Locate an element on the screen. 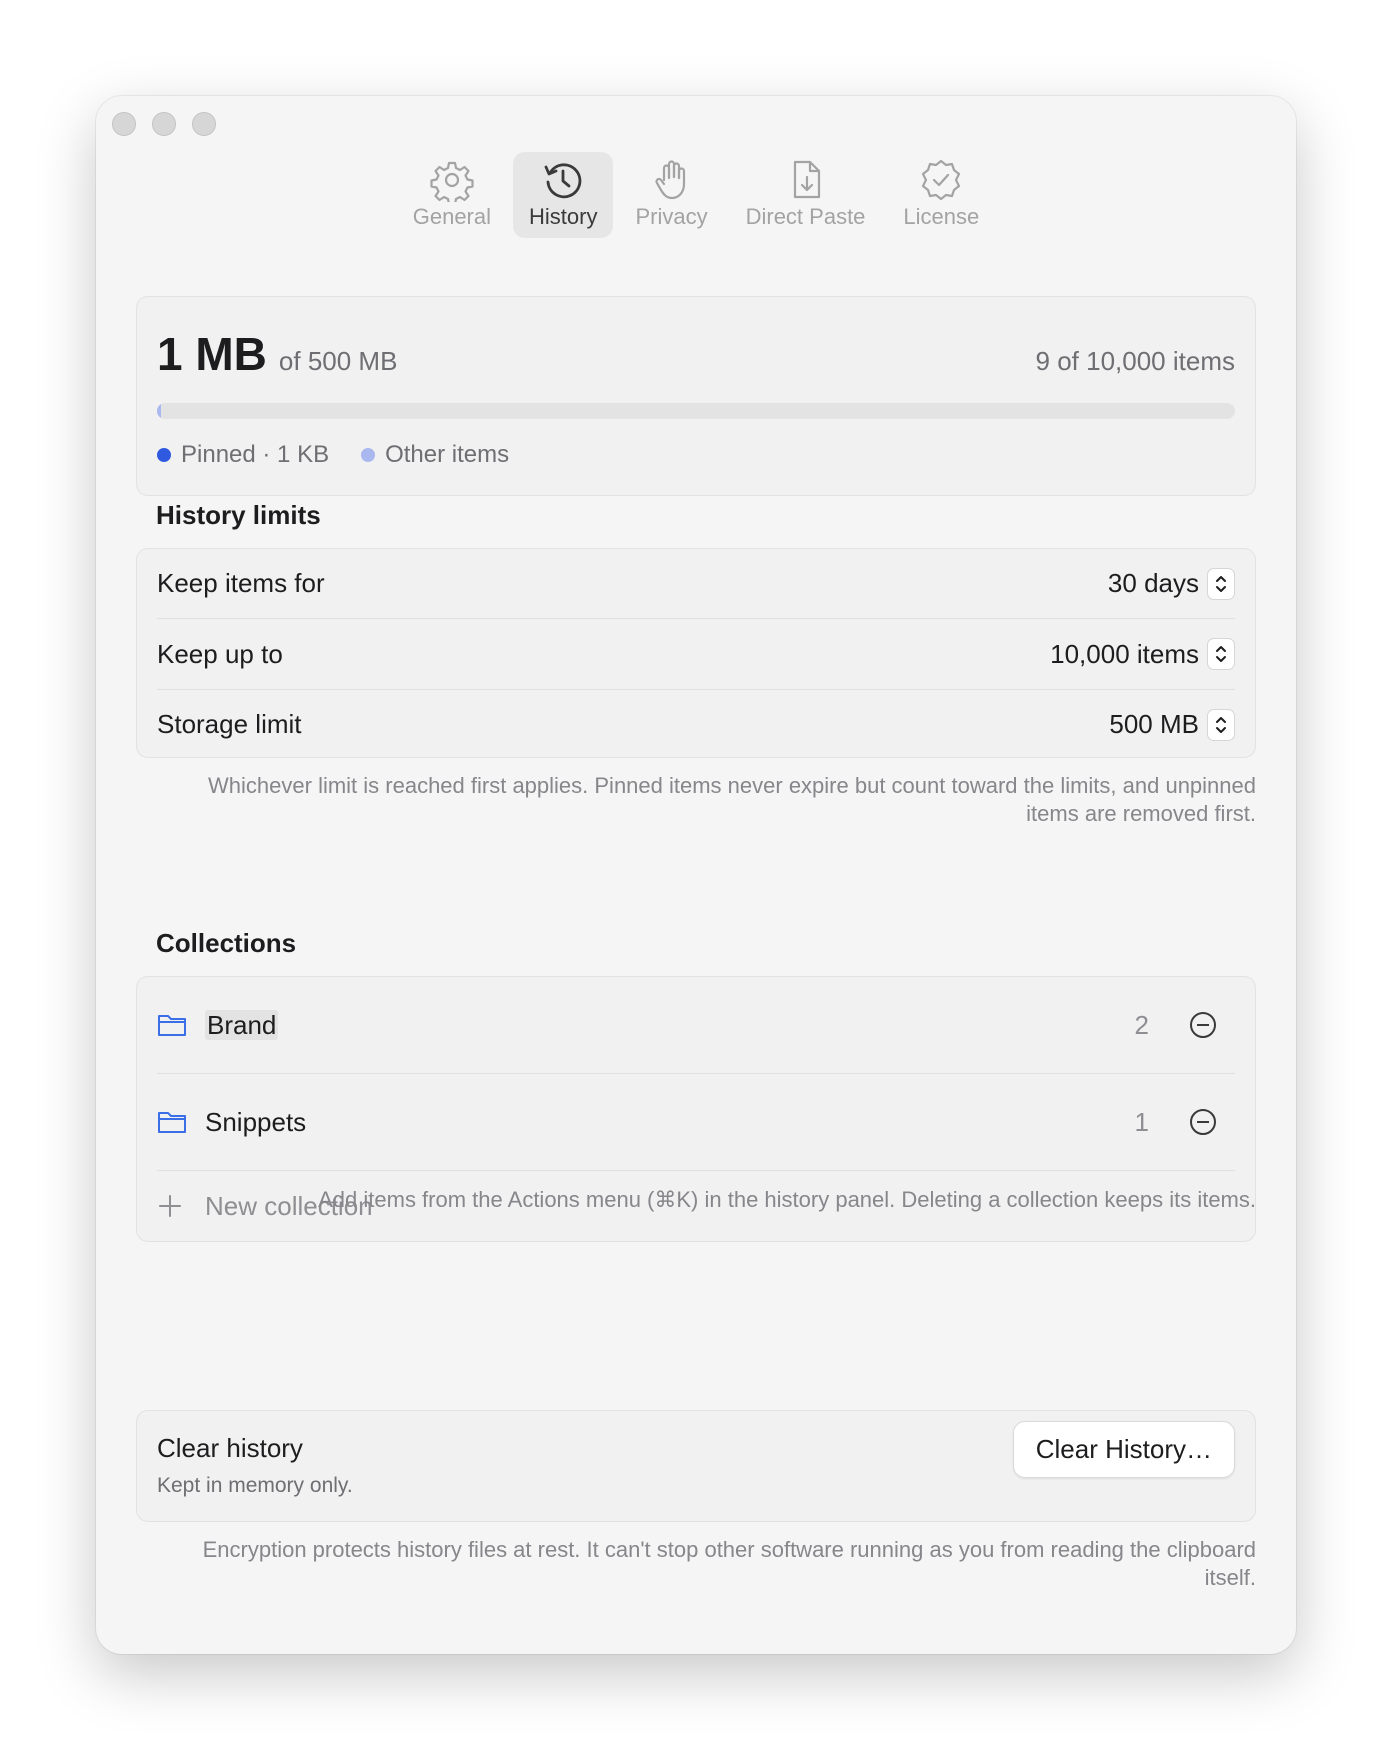 The image size is (1392, 1752). tab-label: General is located at coordinates (452, 216).